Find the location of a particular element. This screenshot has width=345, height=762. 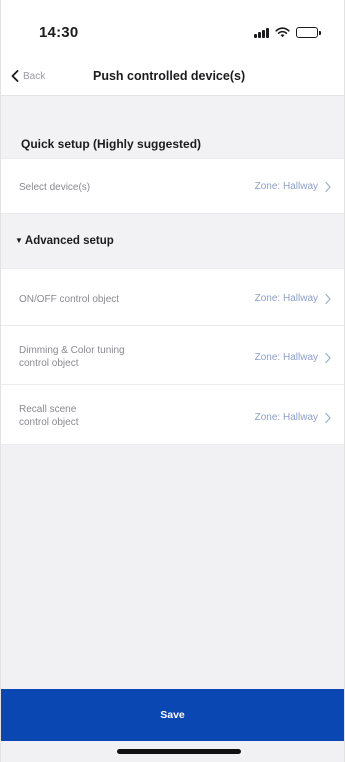

dimming-control-label-line1: Dimming & Color tuning is located at coordinates (72, 350).